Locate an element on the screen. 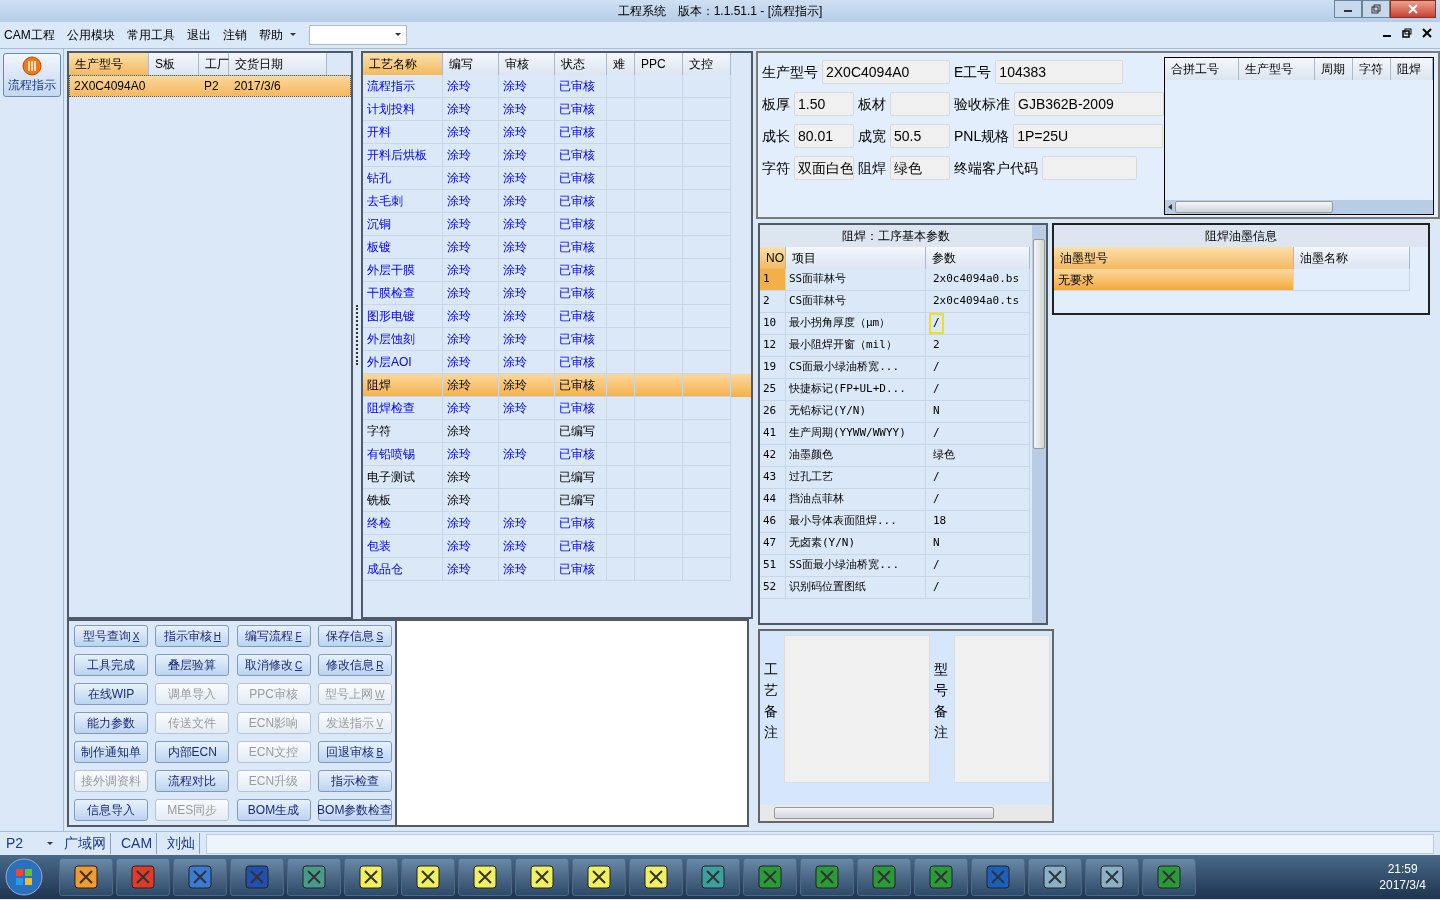 Image resolution: width=1440 pixels, height=900 pixels. action-button: BOM生成 is located at coordinates (273, 810).